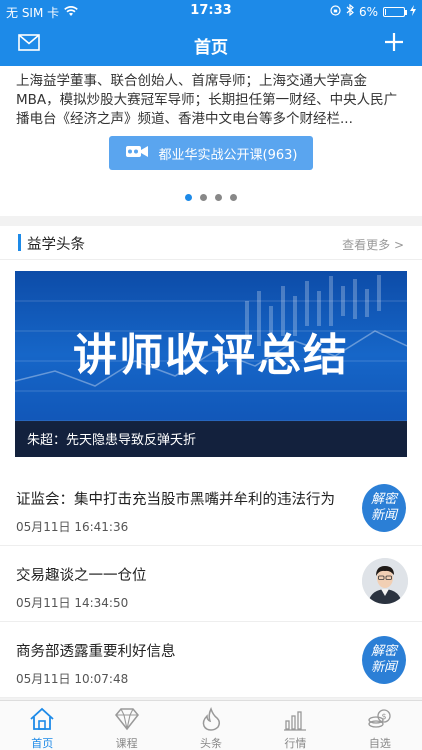 Image resolution: width=422 pixels, height=750 pixels. What do you see at coordinates (72, 527) in the screenshot?
I see `news-time: 05月11日 16:41:36` at bounding box center [72, 527].